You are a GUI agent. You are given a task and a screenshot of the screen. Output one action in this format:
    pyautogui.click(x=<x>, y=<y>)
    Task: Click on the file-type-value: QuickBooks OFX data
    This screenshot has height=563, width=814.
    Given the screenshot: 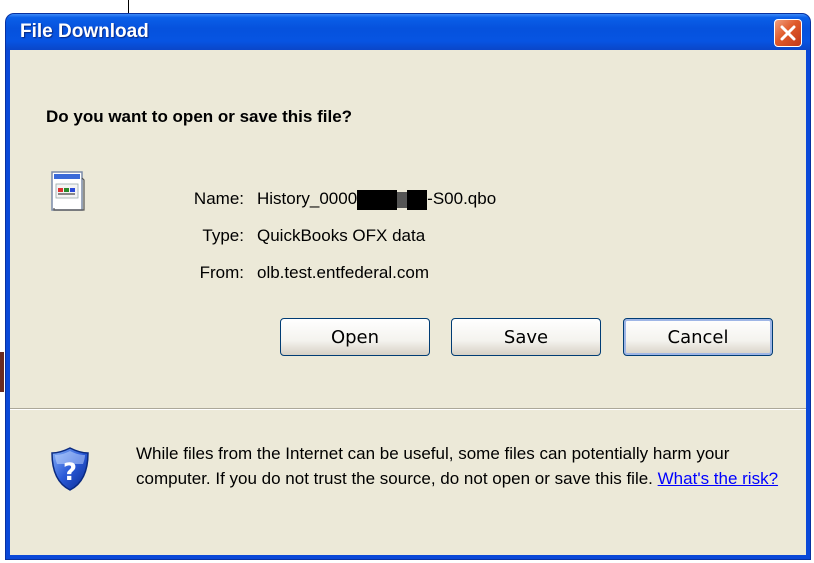 What is the action you would take?
    pyautogui.click(x=341, y=235)
    